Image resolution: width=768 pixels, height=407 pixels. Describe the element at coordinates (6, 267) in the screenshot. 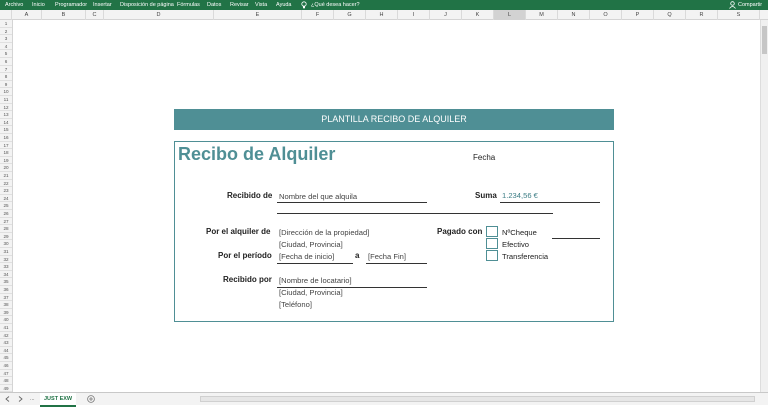

I see `row-33: 33` at that location.